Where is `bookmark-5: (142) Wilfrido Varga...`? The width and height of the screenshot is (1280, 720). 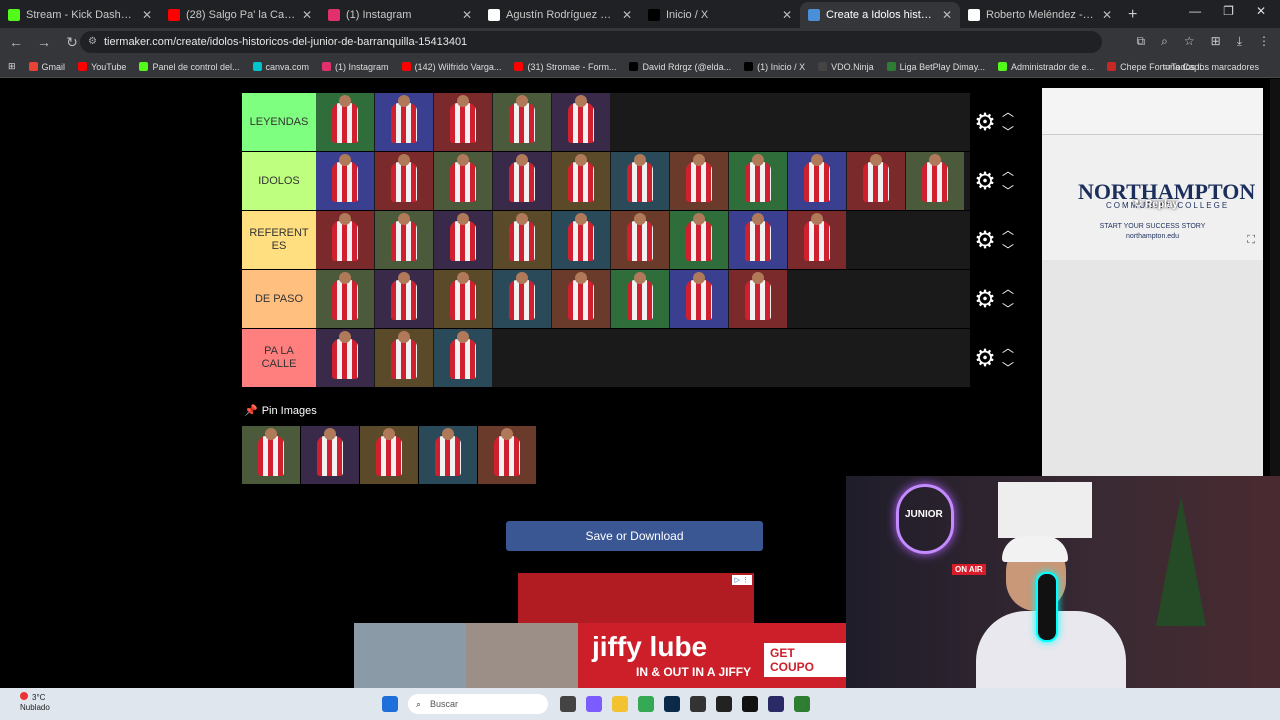 bookmark-5: (142) Wilfrido Varga... is located at coordinates (451, 67).